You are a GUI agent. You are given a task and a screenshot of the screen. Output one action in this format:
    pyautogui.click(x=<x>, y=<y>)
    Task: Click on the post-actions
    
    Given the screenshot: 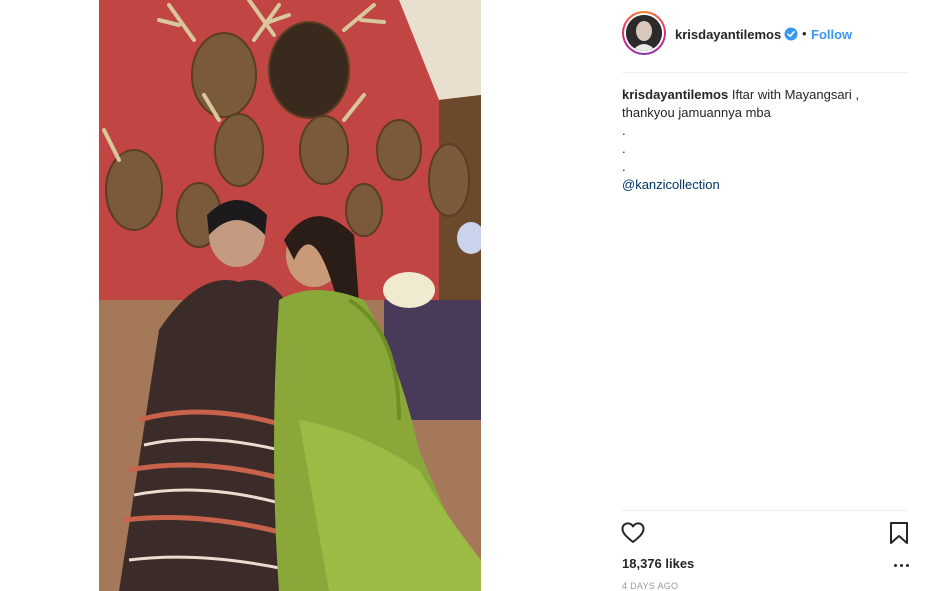 What is the action you would take?
    pyautogui.click(x=765, y=534)
    